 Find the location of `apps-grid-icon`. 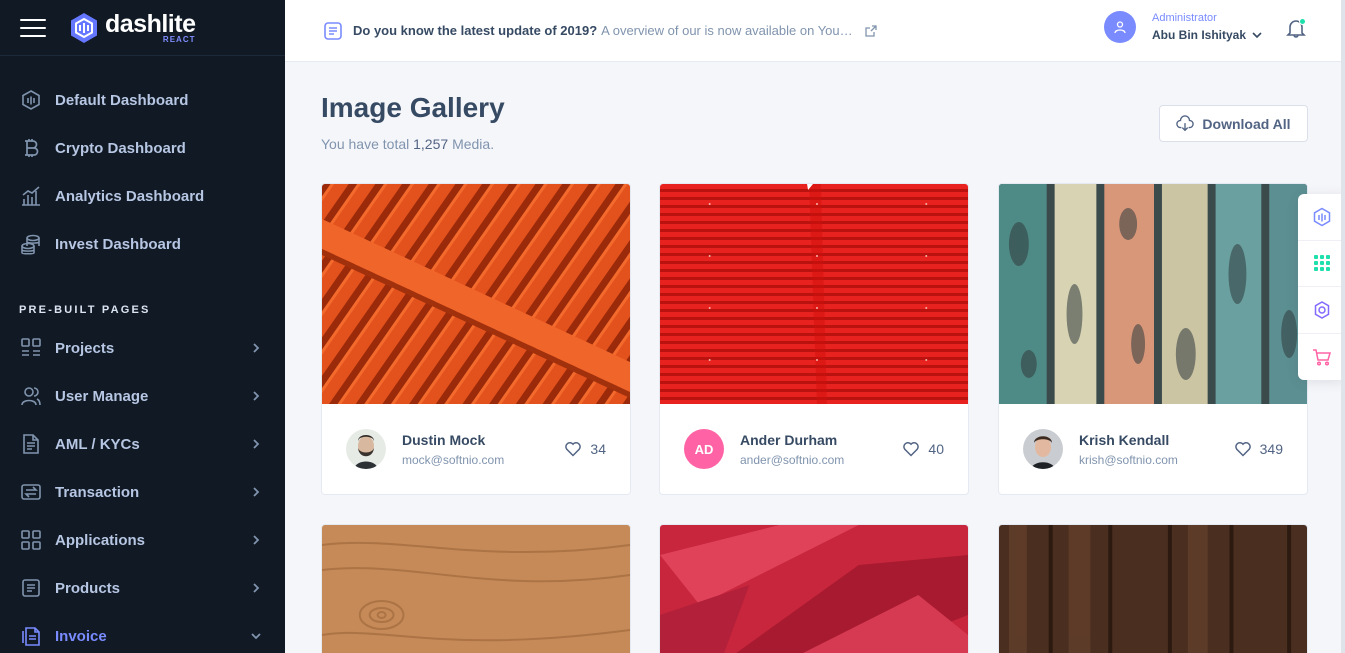

apps-grid-icon is located at coordinates (1321, 263).